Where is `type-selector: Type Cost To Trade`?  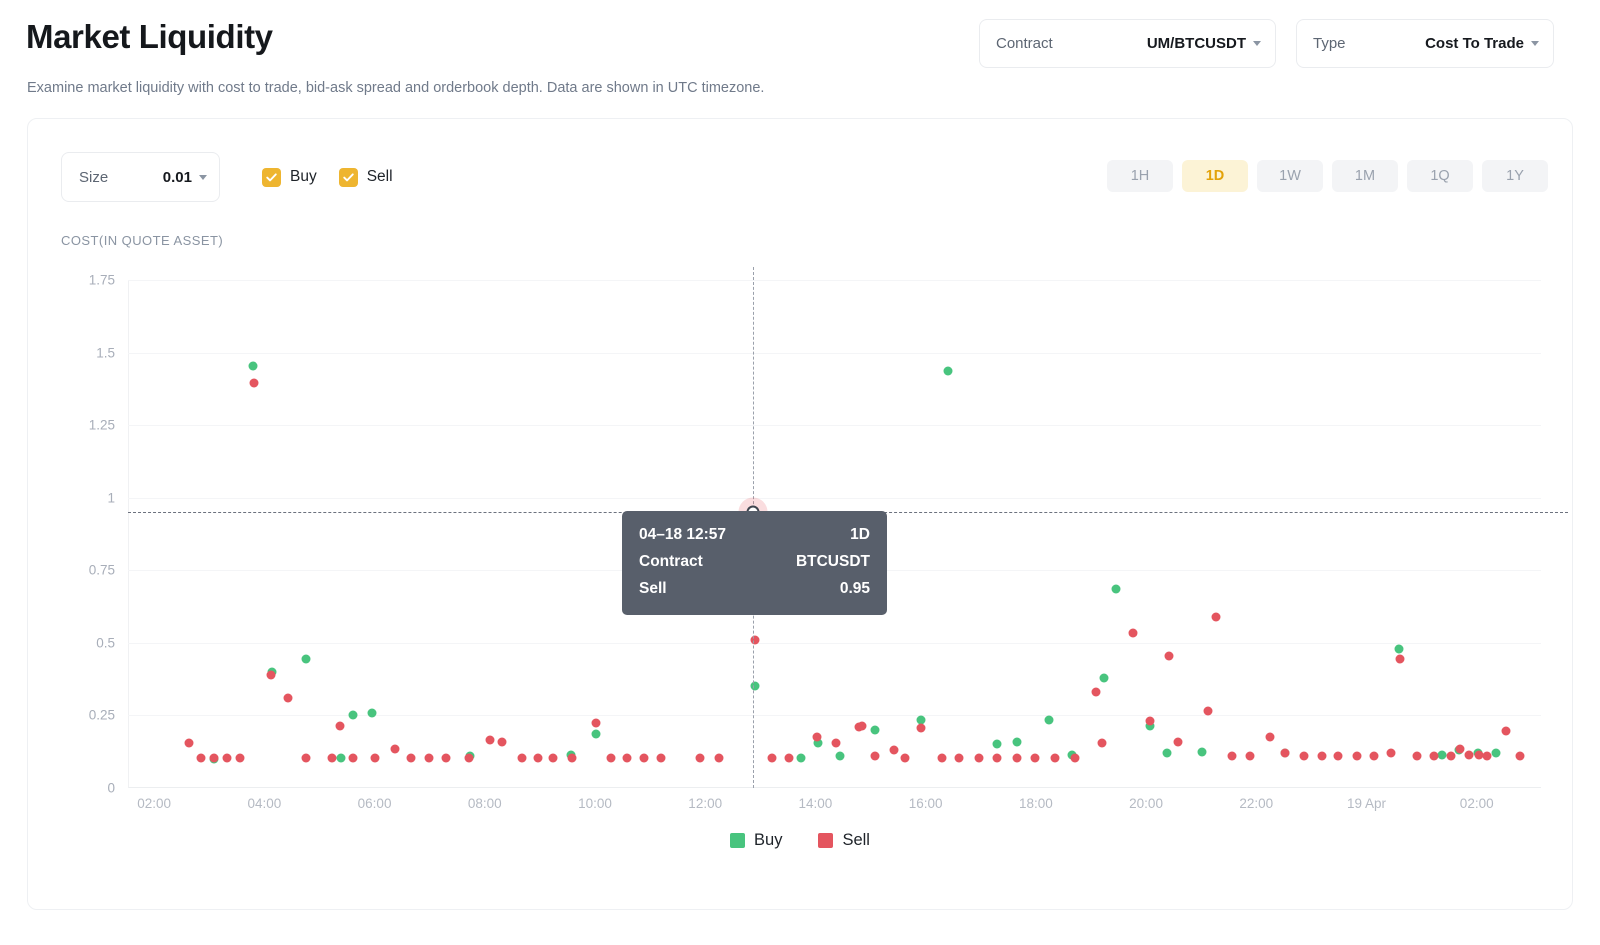
type-selector: Type Cost To Trade is located at coordinates (1425, 43).